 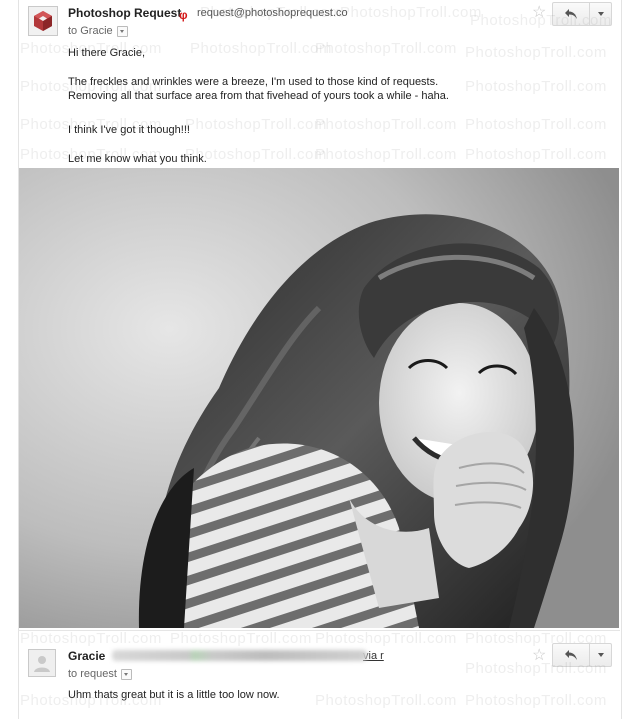 What do you see at coordinates (272, 13) in the screenshot?
I see `sender-email: request@photoshoprequest.co` at bounding box center [272, 13].